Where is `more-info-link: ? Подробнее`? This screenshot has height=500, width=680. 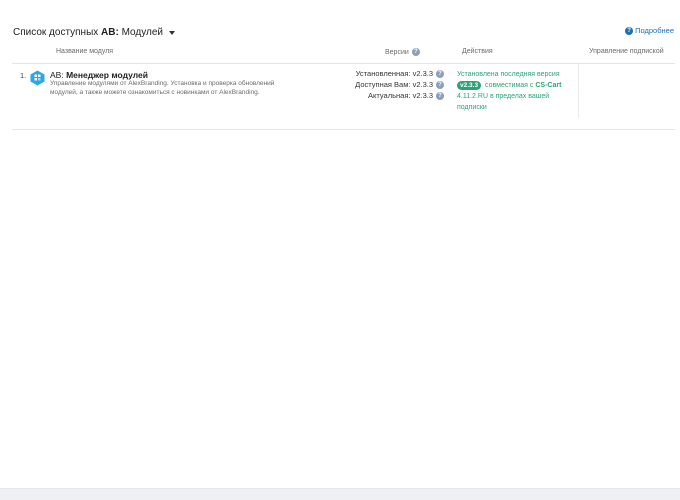
more-info-link: ? Подробнее is located at coordinates (649, 30).